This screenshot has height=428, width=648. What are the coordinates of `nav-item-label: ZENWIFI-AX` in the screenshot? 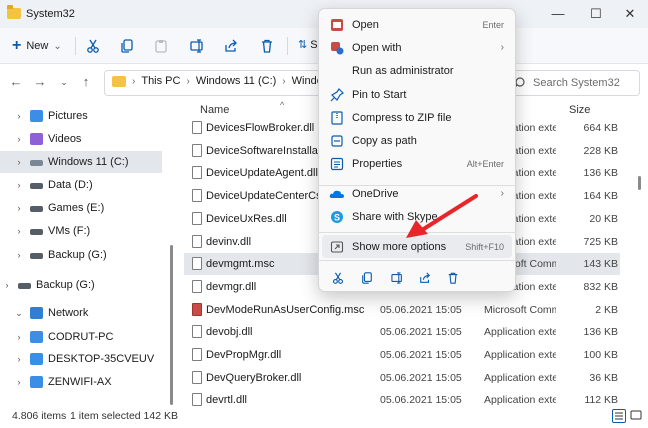 It's located at (80, 382).